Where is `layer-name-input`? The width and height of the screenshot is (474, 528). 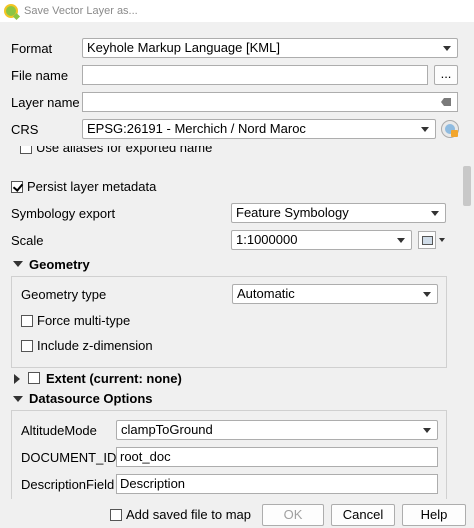 layer-name-input is located at coordinates (270, 102).